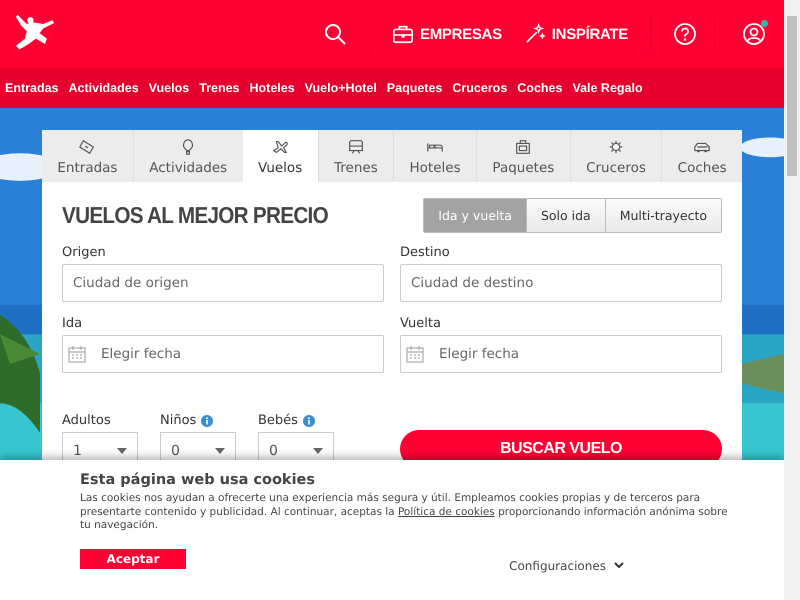  What do you see at coordinates (272, 88) in the screenshot?
I see `nav-link: Hoteles` at bounding box center [272, 88].